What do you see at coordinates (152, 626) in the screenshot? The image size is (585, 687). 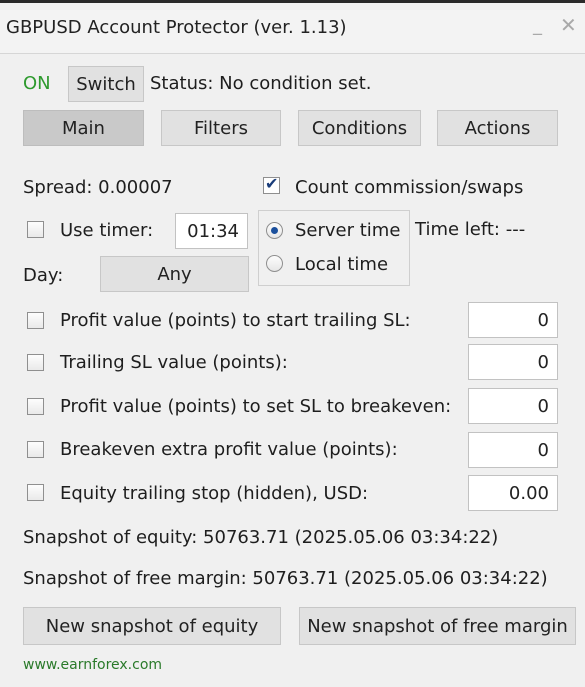 I see `new-snapshot-equity-button: New snapshot of equity` at bounding box center [152, 626].